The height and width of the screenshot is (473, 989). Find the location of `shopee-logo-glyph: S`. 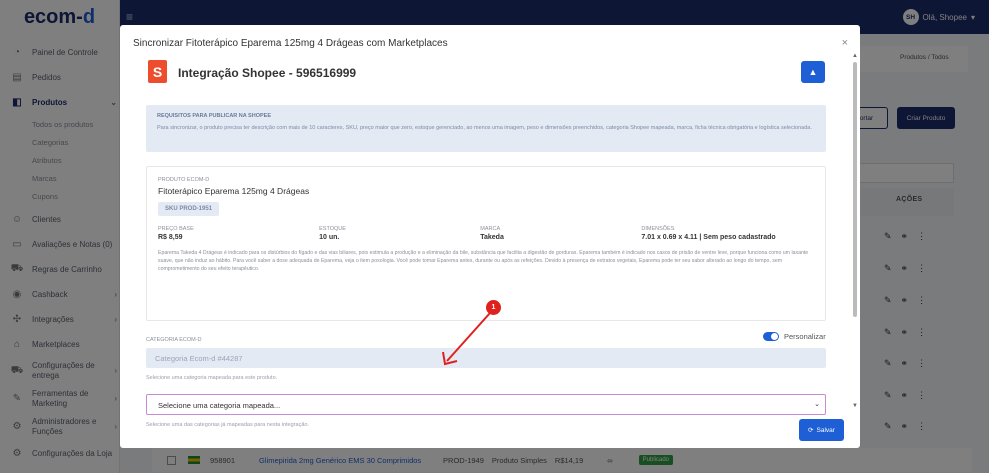

shopee-logo-glyph: S is located at coordinates (157, 71).